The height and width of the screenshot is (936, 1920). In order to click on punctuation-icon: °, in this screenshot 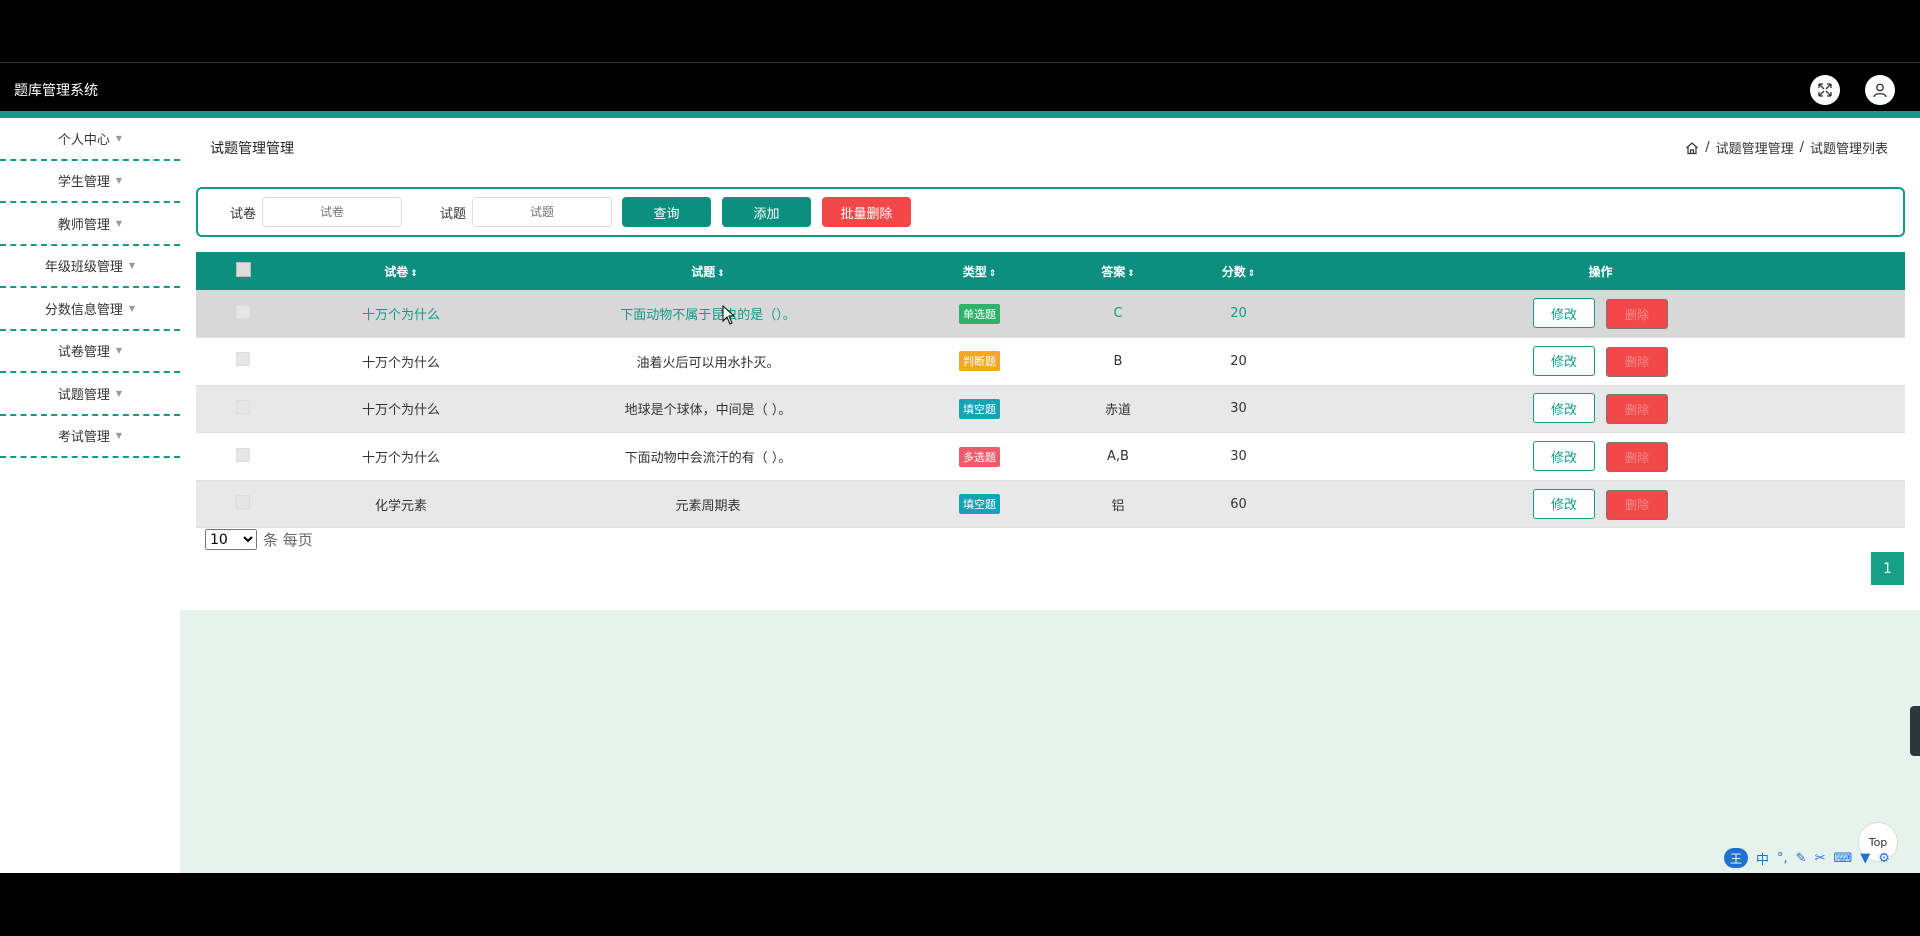, I will do `click(1782, 858)`.